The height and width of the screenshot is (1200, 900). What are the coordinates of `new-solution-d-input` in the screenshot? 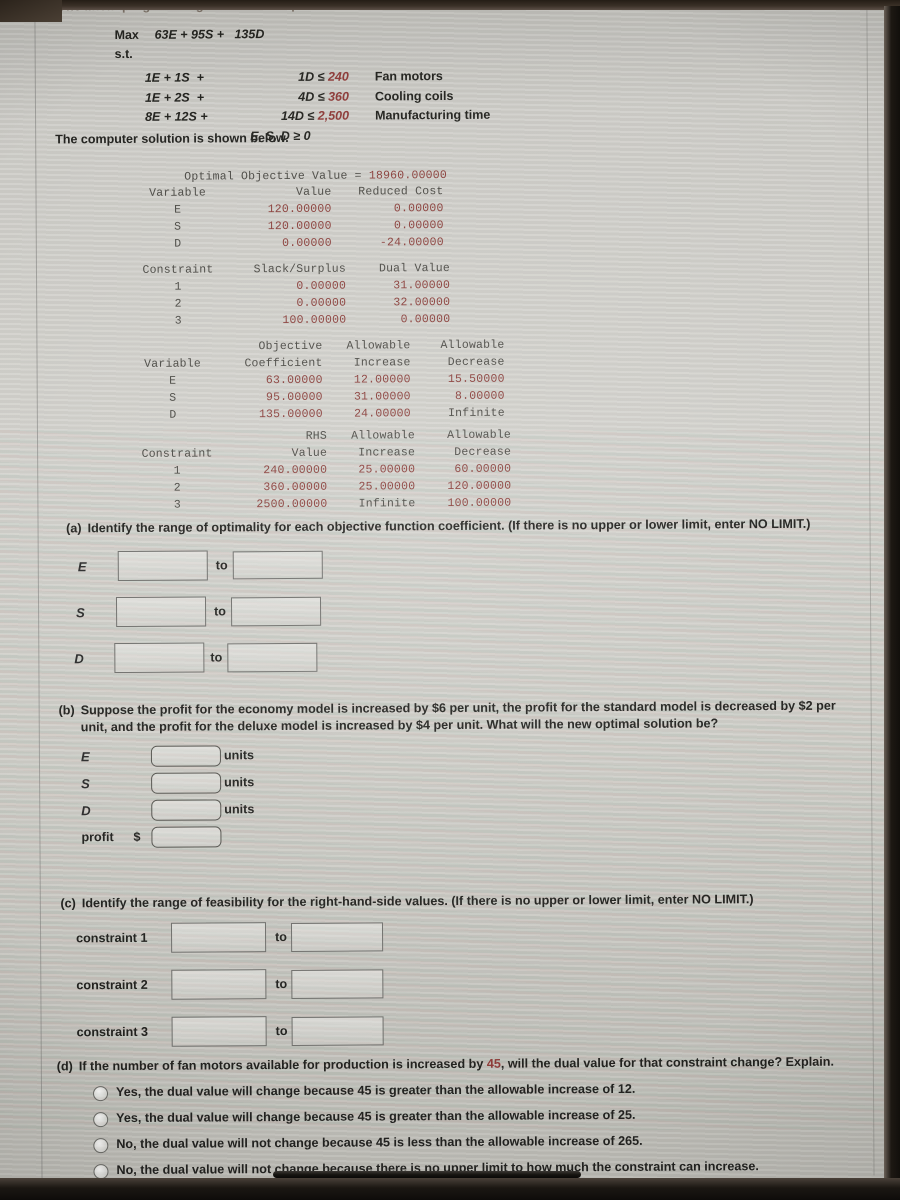 It's located at (186, 810).